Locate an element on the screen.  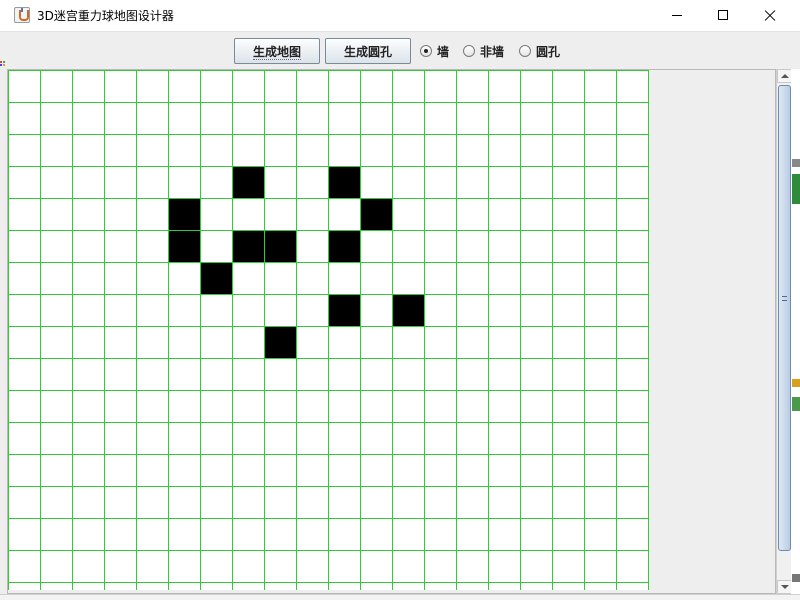
scroll-thumb is located at coordinates (784, 318).